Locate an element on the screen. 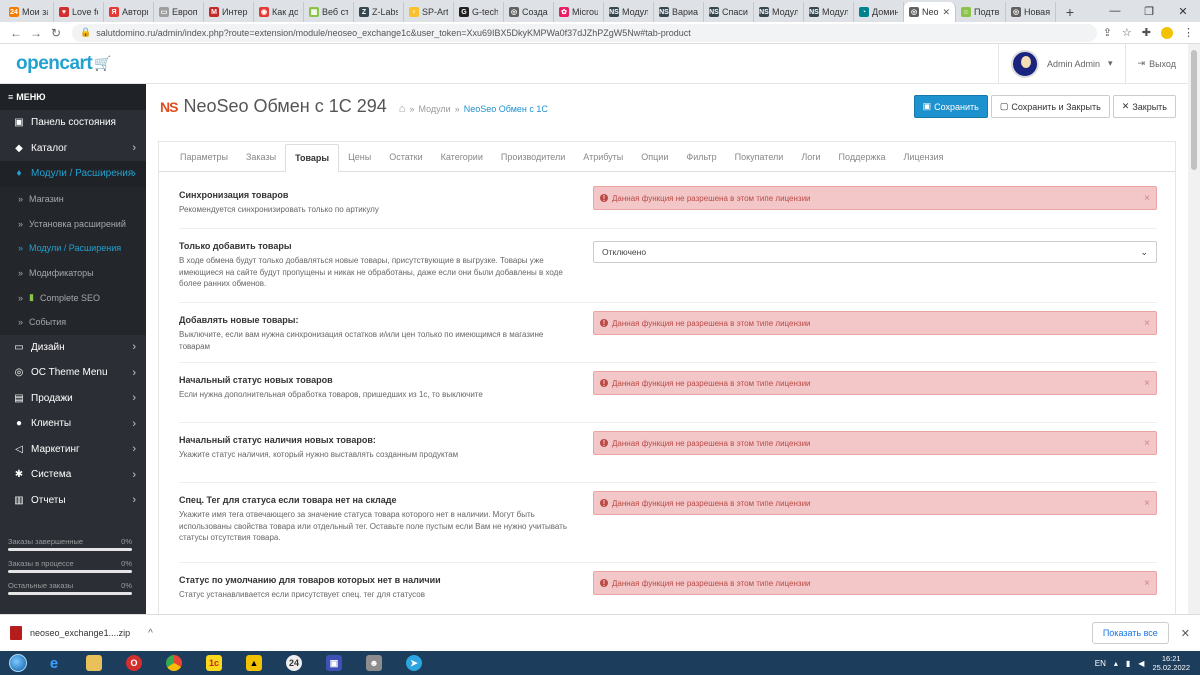 The width and height of the screenshot is (1200, 675). sidebar-item: ◁ Маркетинг › is located at coordinates (73, 450).